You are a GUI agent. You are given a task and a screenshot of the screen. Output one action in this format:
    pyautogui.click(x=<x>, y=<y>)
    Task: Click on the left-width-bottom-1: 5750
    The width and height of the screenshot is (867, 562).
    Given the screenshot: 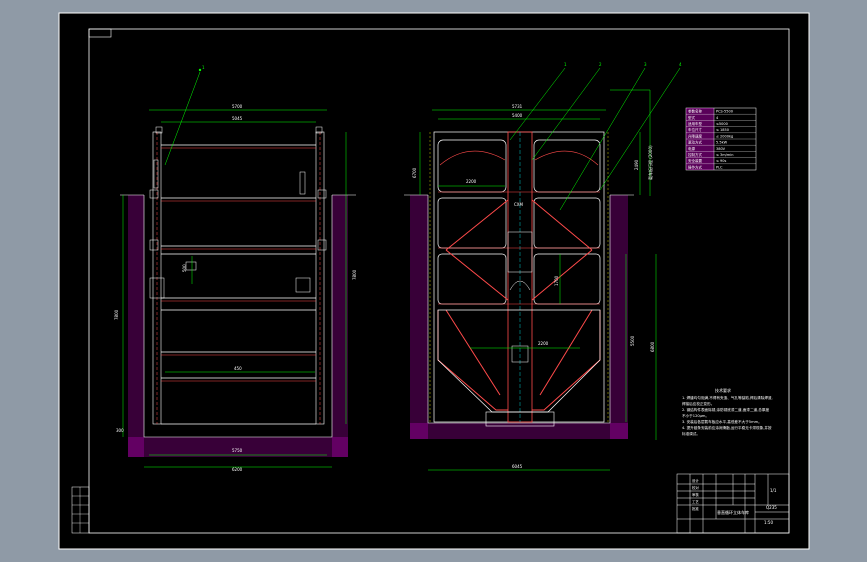 What is the action you would take?
    pyautogui.click(x=237, y=450)
    